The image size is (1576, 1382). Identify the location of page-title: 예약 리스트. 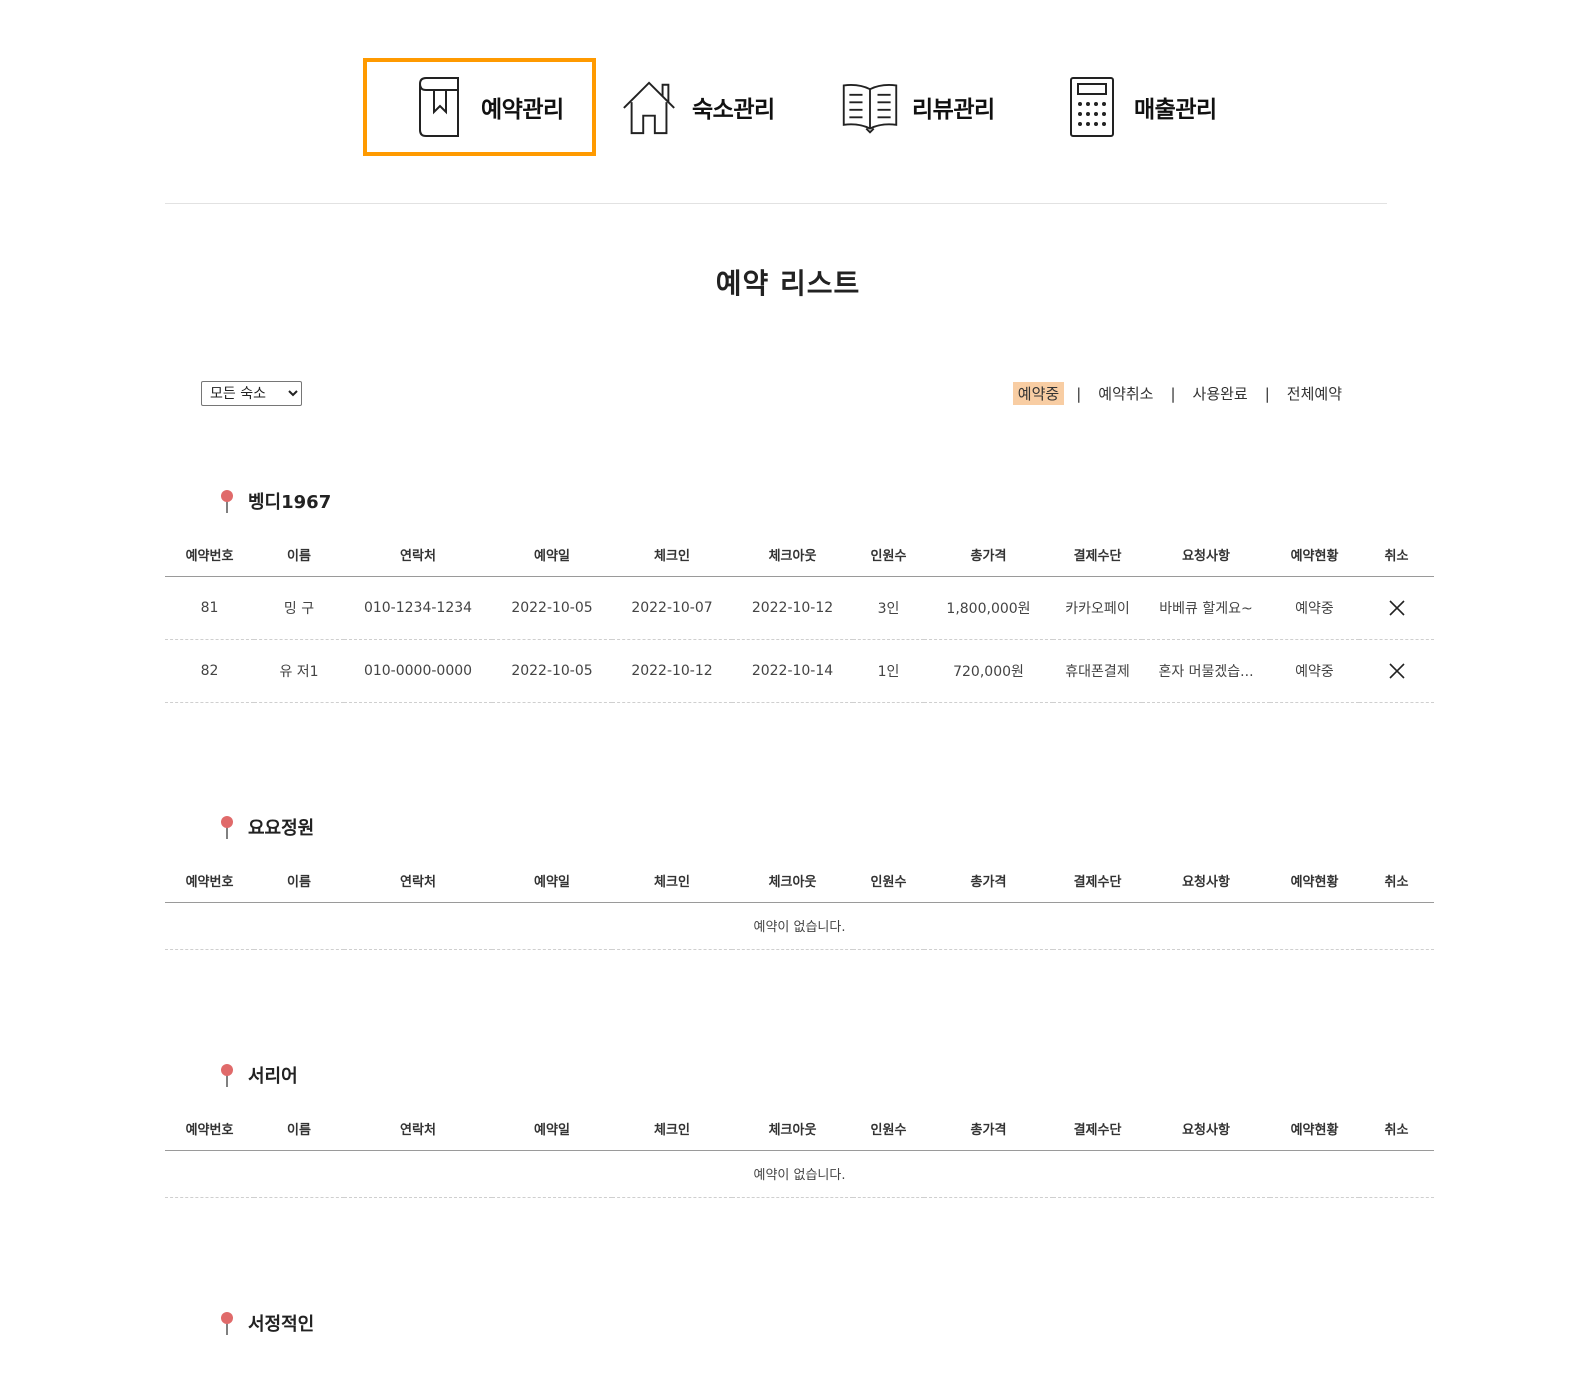
(788, 283).